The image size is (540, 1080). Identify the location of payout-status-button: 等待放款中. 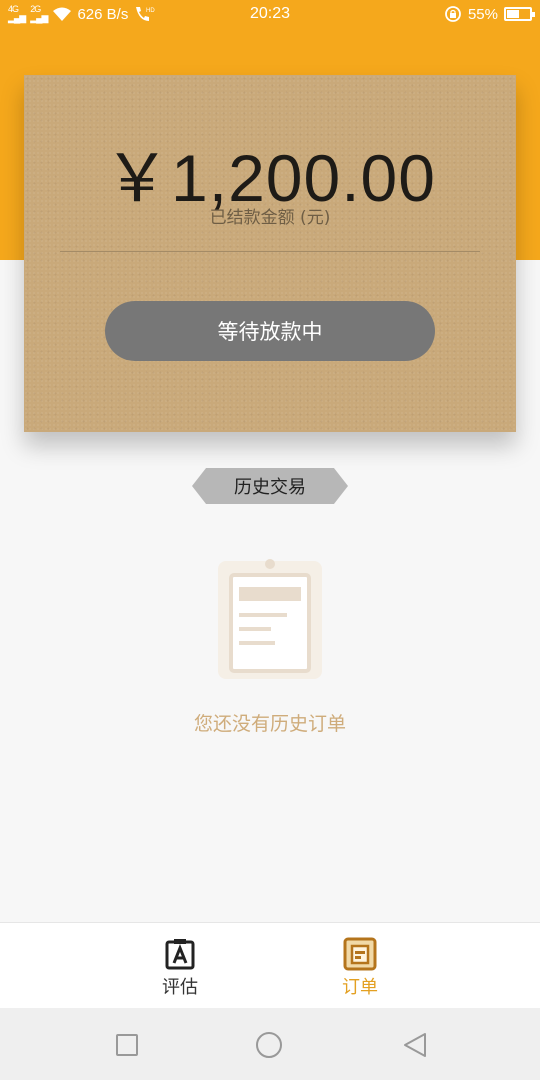
(270, 331).